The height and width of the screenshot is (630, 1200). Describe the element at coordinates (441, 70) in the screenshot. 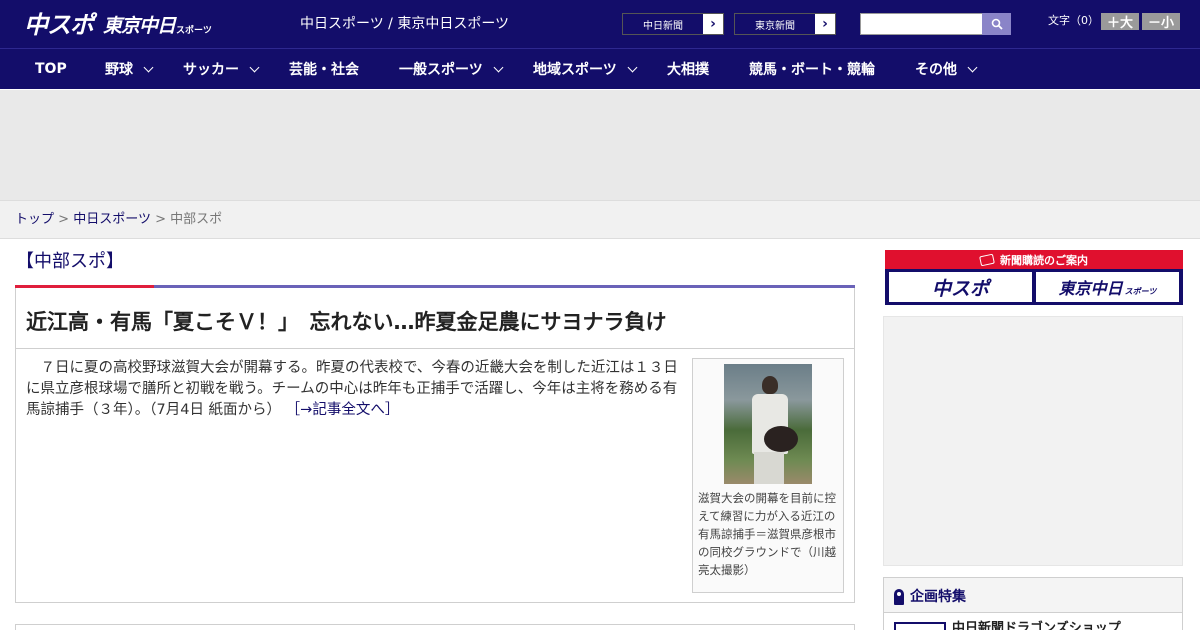

I see `nav-item-label: 一般スポーツ` at that location.